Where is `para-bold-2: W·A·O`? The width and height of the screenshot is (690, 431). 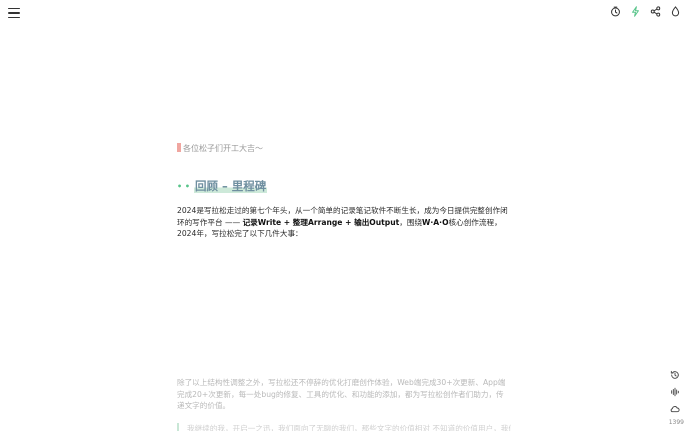
para-bold-2: W·A·O is located at coordinates (435, 222).